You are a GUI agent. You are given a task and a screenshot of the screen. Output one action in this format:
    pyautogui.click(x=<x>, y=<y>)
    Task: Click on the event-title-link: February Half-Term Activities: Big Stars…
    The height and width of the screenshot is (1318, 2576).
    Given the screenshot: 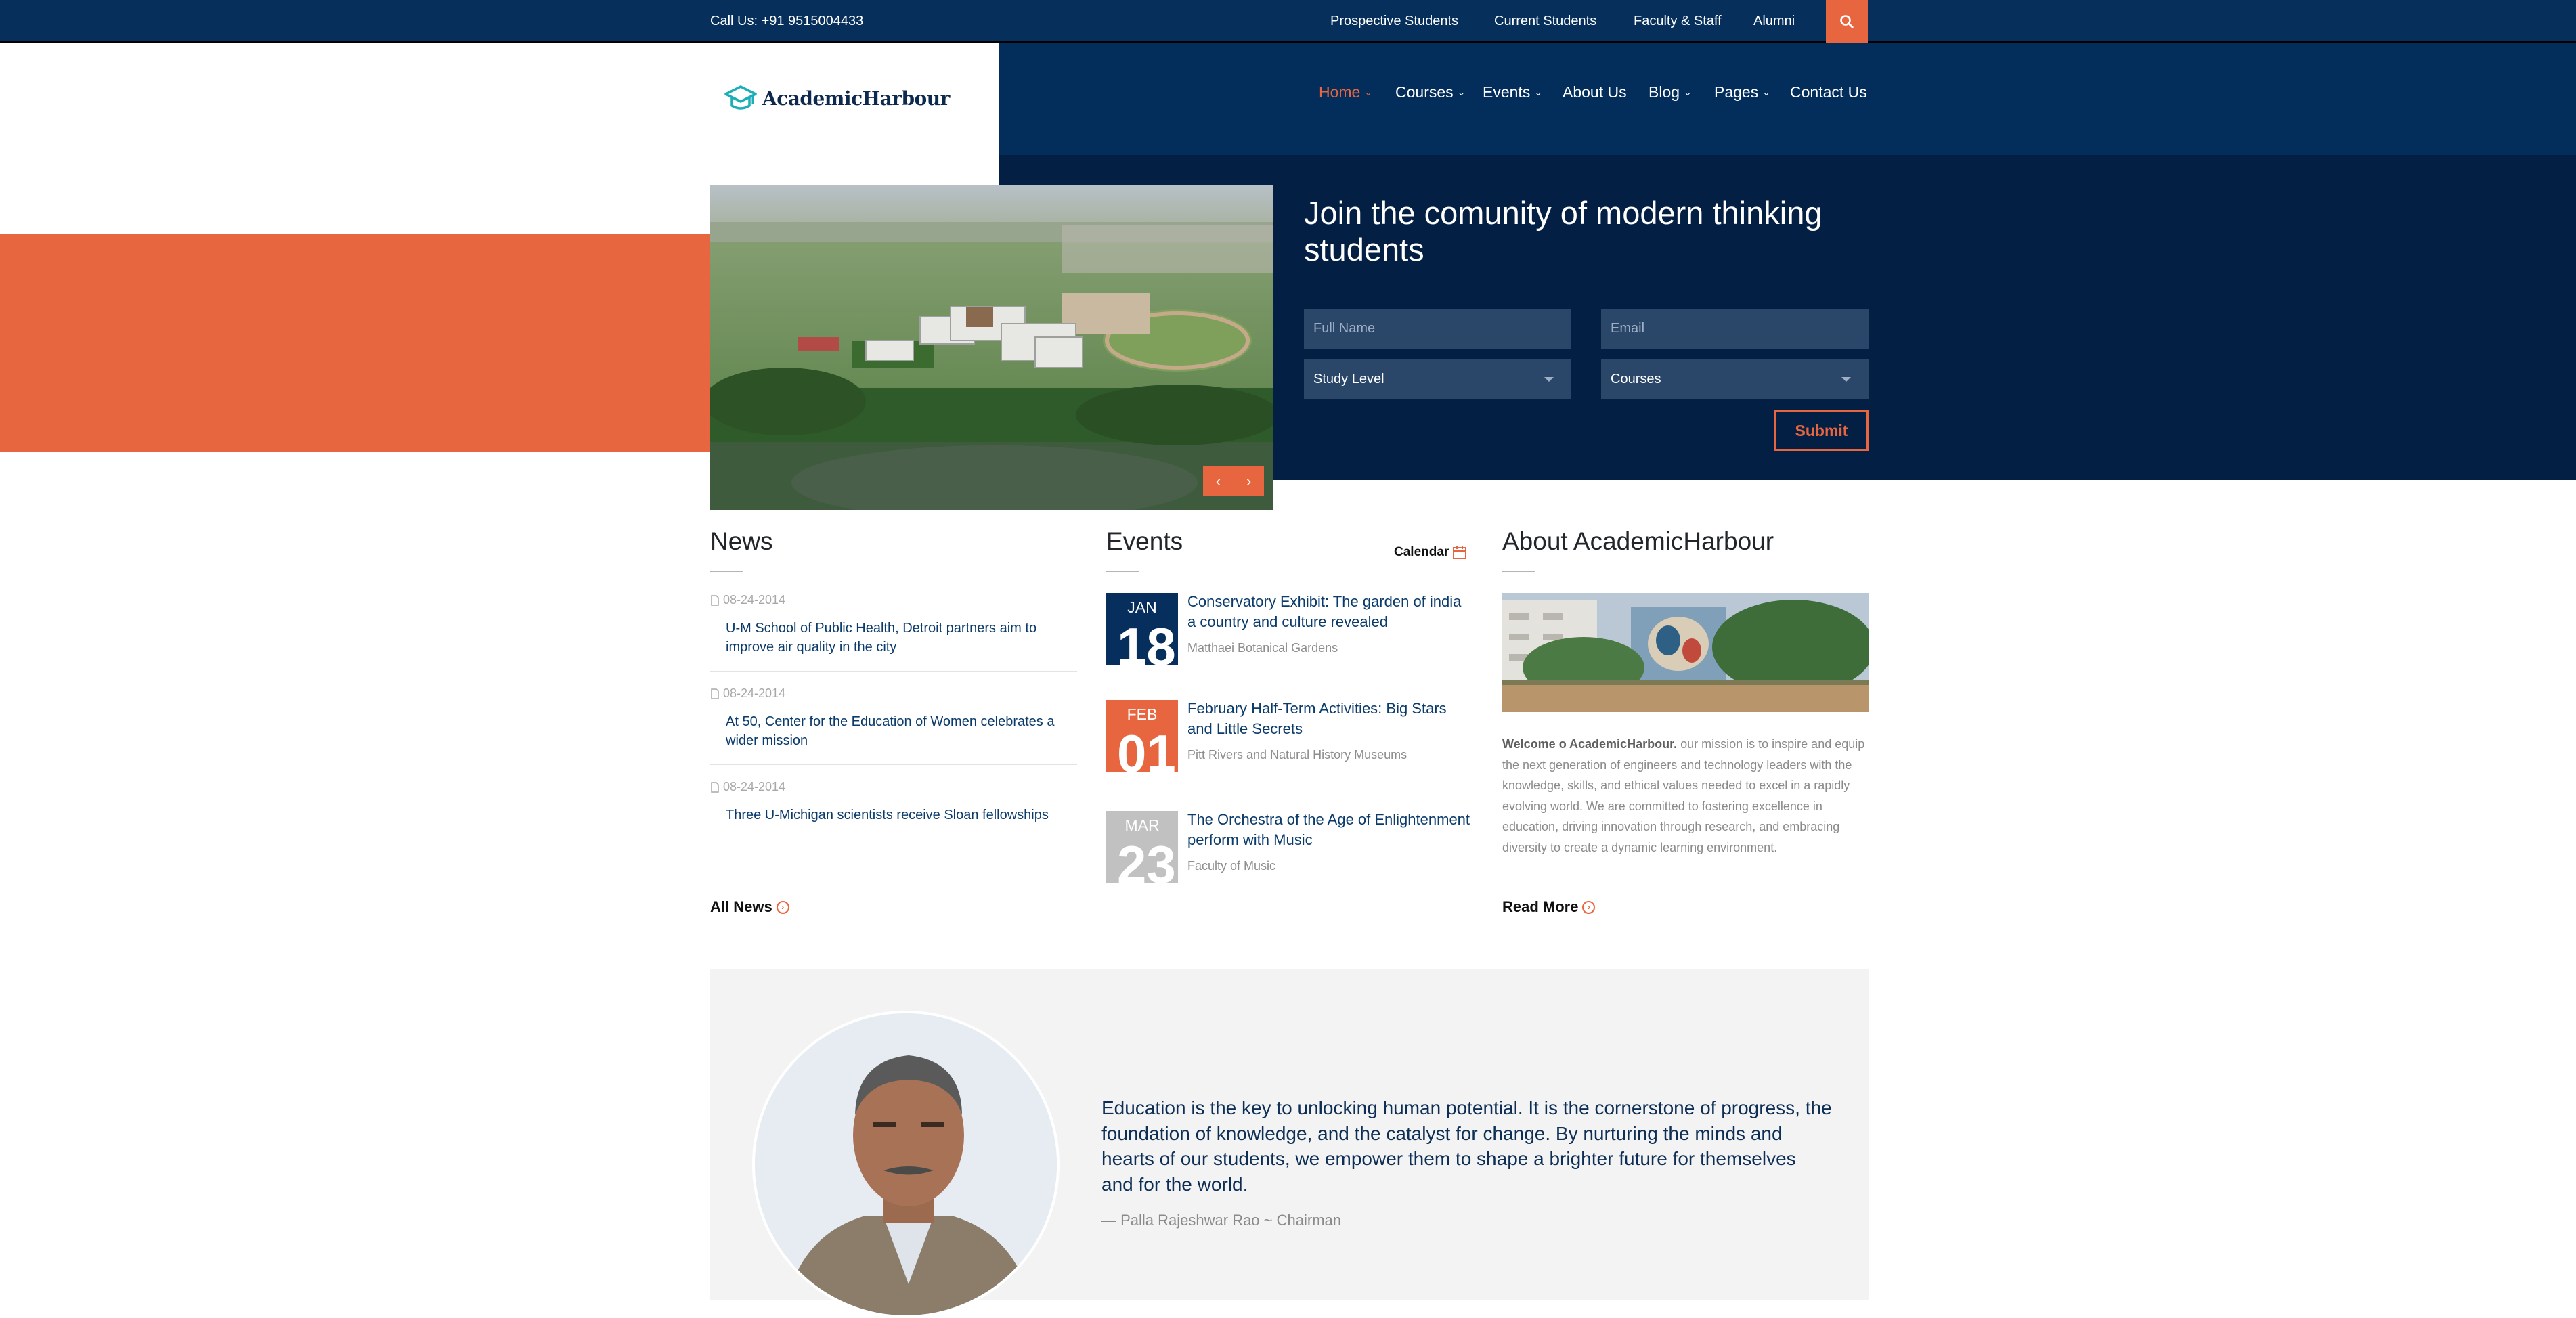 What is the action you would take?
    pyautogui.click(x=1329, y=719)
    